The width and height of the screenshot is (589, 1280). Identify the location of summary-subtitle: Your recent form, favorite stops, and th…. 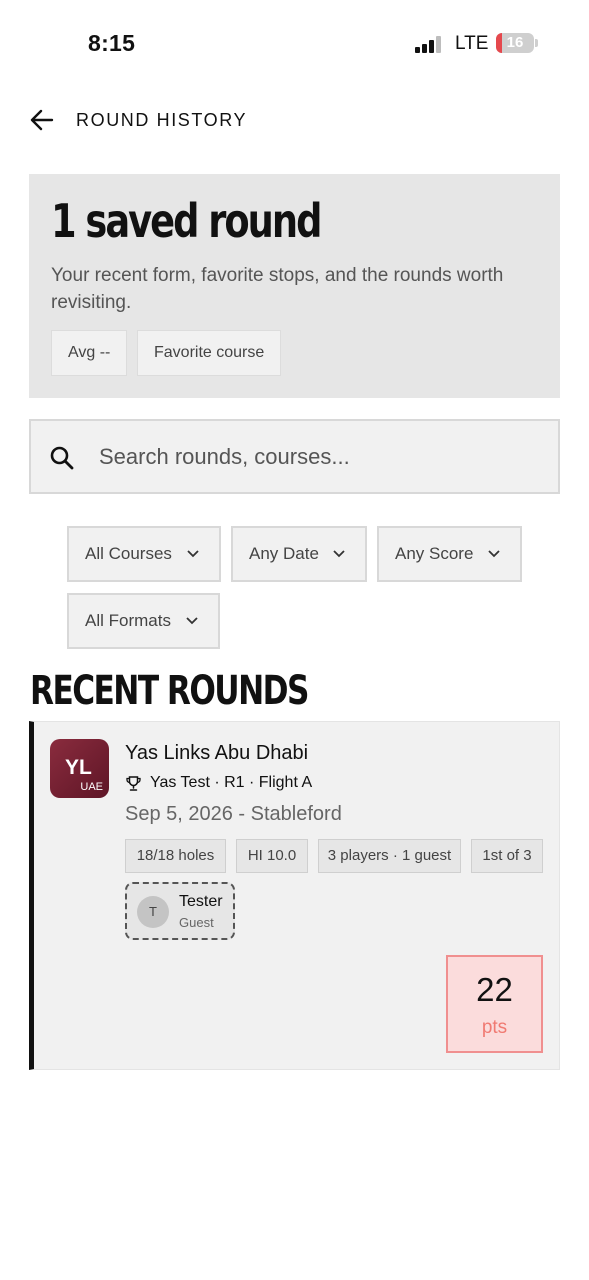
(277, 289).